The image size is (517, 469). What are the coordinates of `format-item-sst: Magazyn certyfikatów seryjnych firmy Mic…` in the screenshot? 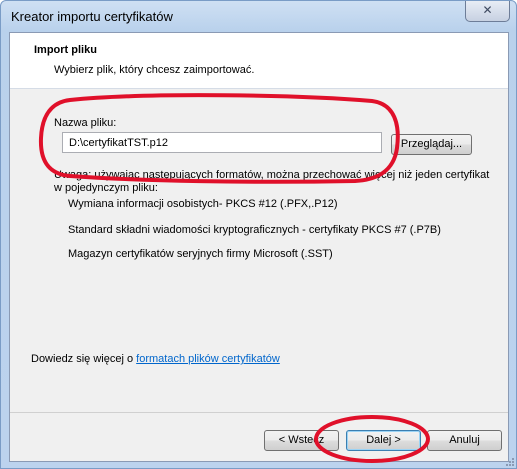 It's located at (200, 254).